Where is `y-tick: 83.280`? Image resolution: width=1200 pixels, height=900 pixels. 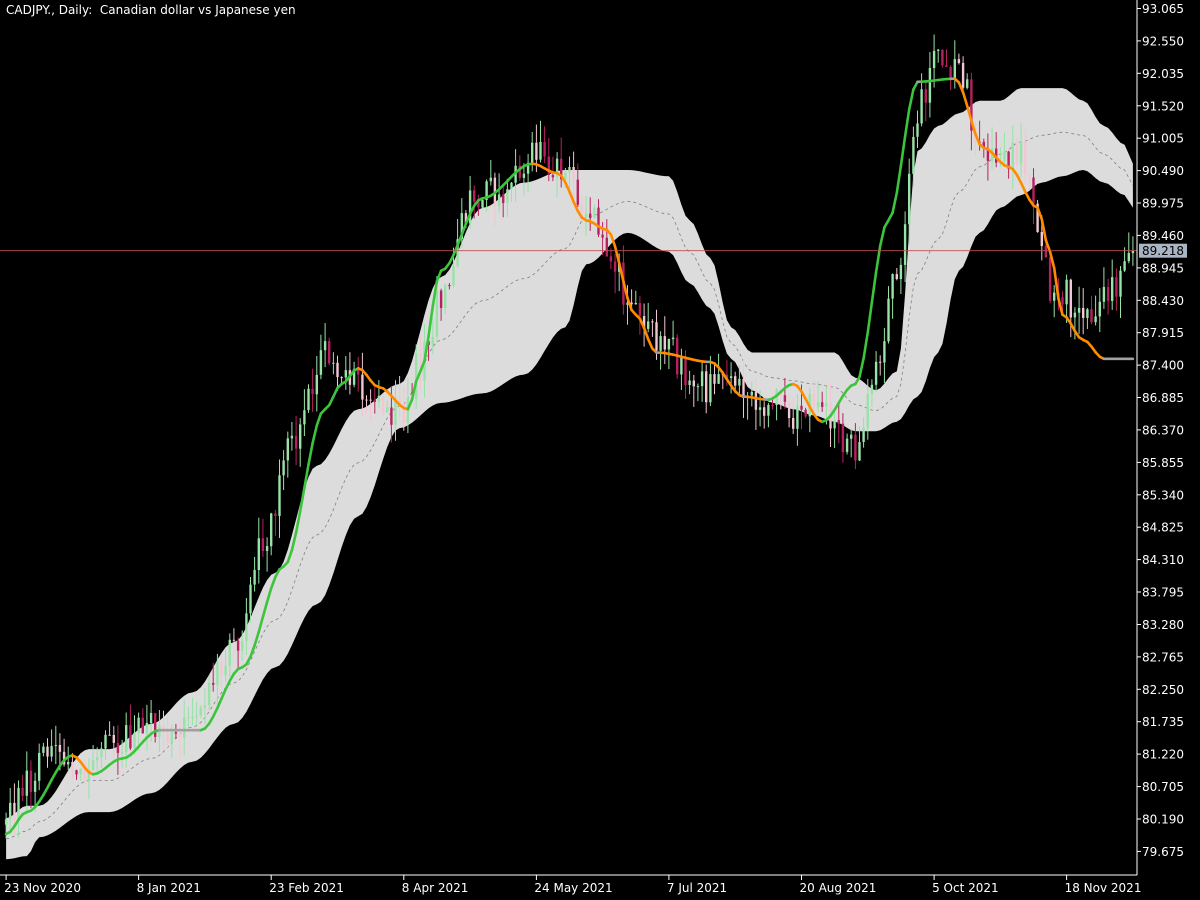 y-tick: 83.280 is located at coordinates (1160, 625).